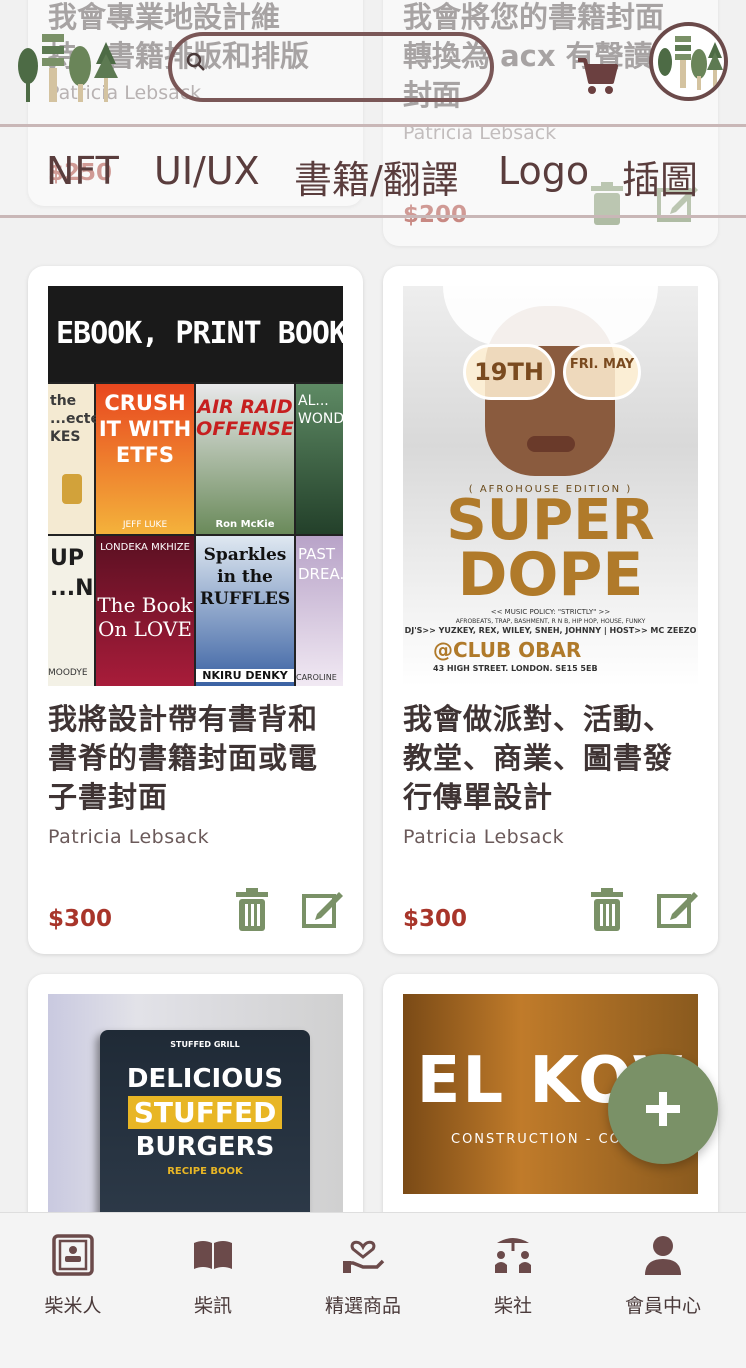 Image resolution: width=746 pixels, height=1368 pixels. I want to click on nav-label: 柴米人, so click(73, 1306).